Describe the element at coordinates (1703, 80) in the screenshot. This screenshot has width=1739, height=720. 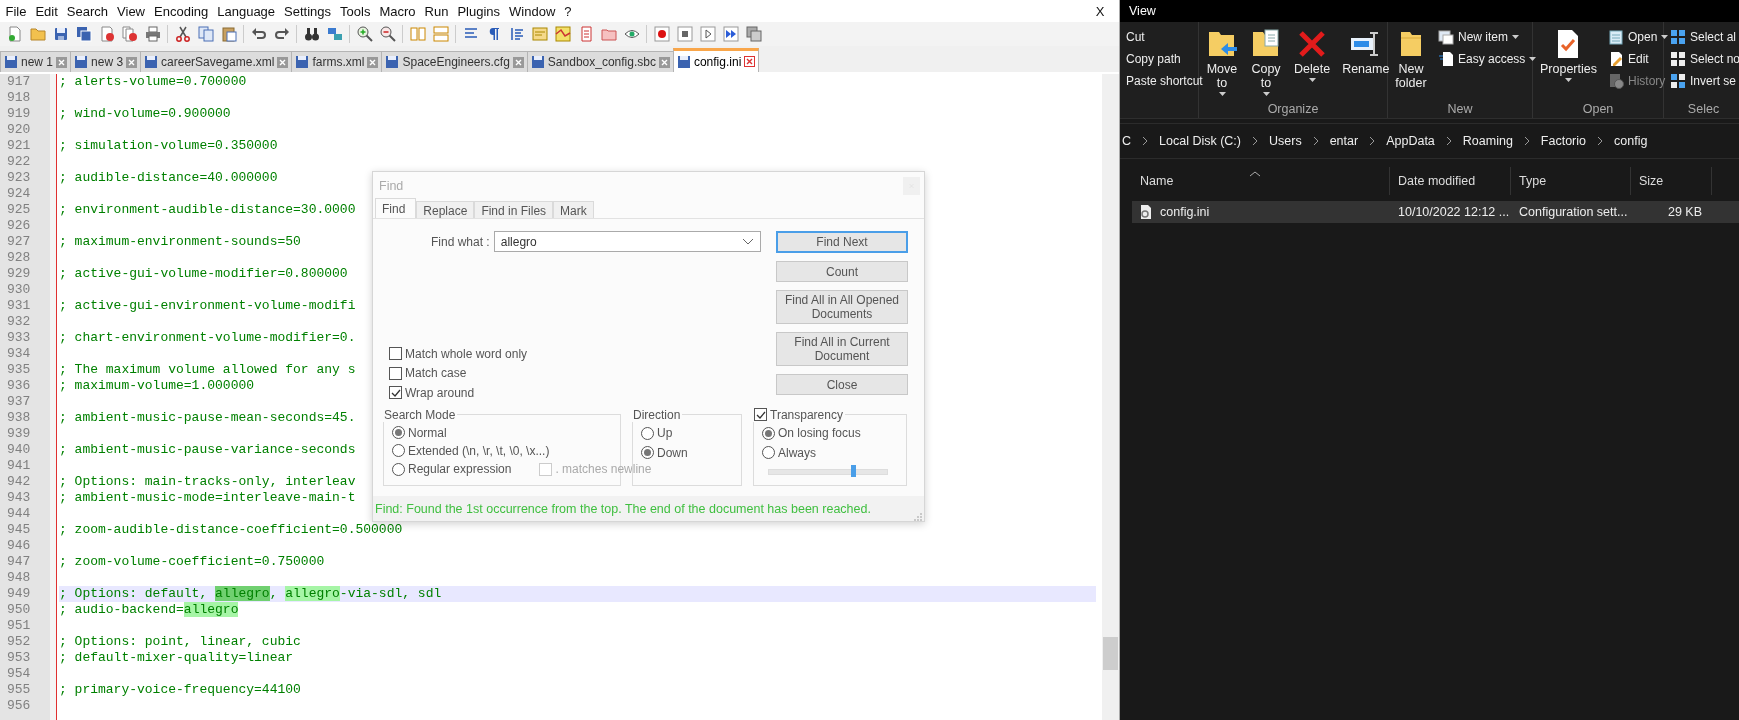
I see `ribbon-button: Invert se` at that location.